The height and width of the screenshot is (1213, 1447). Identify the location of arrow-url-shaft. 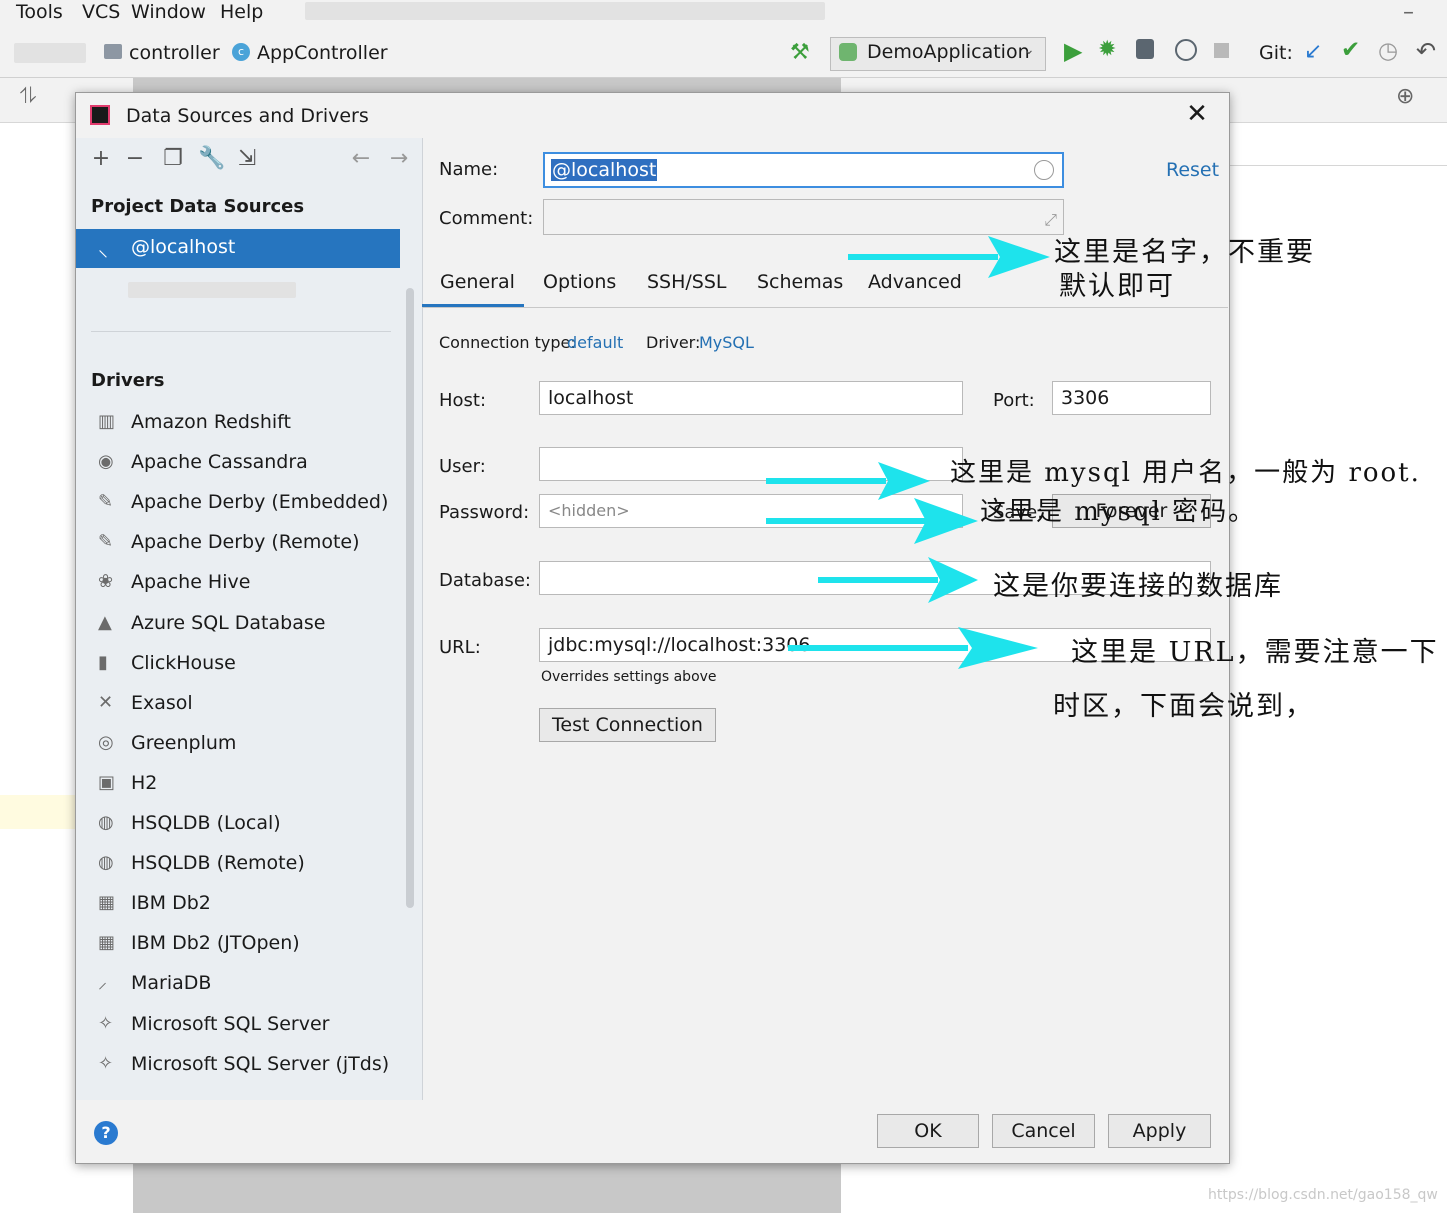
(878, 648).